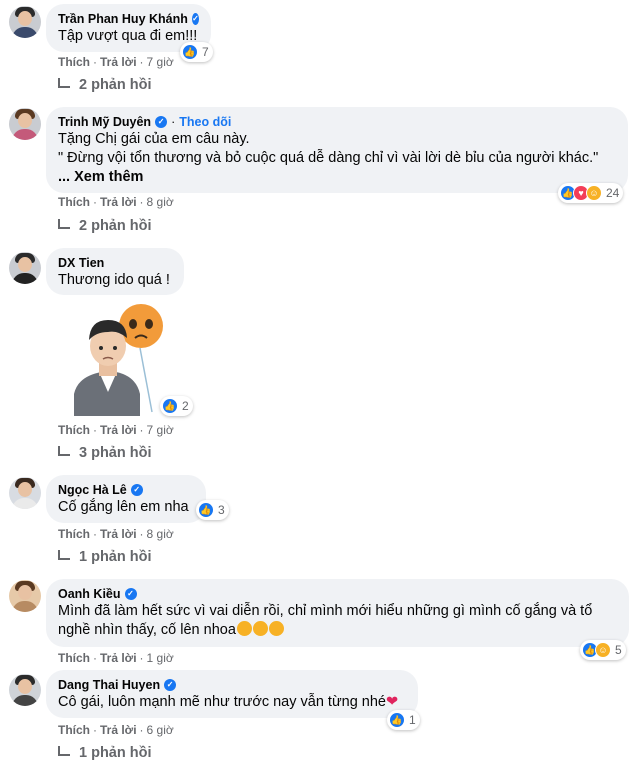 Image resolution: width=641 pixels, height=768 pixels. Describe the element at coordinates (123, 507) in the screenshot. I see `comment-text: Cố gắng lên em nha` at that location.